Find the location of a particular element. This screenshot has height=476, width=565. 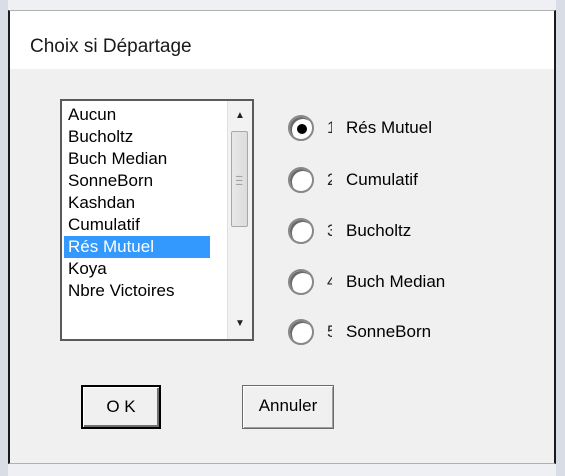

tiebreak-radio-row: 4 Buch Median is located at coordinates (408, 284).